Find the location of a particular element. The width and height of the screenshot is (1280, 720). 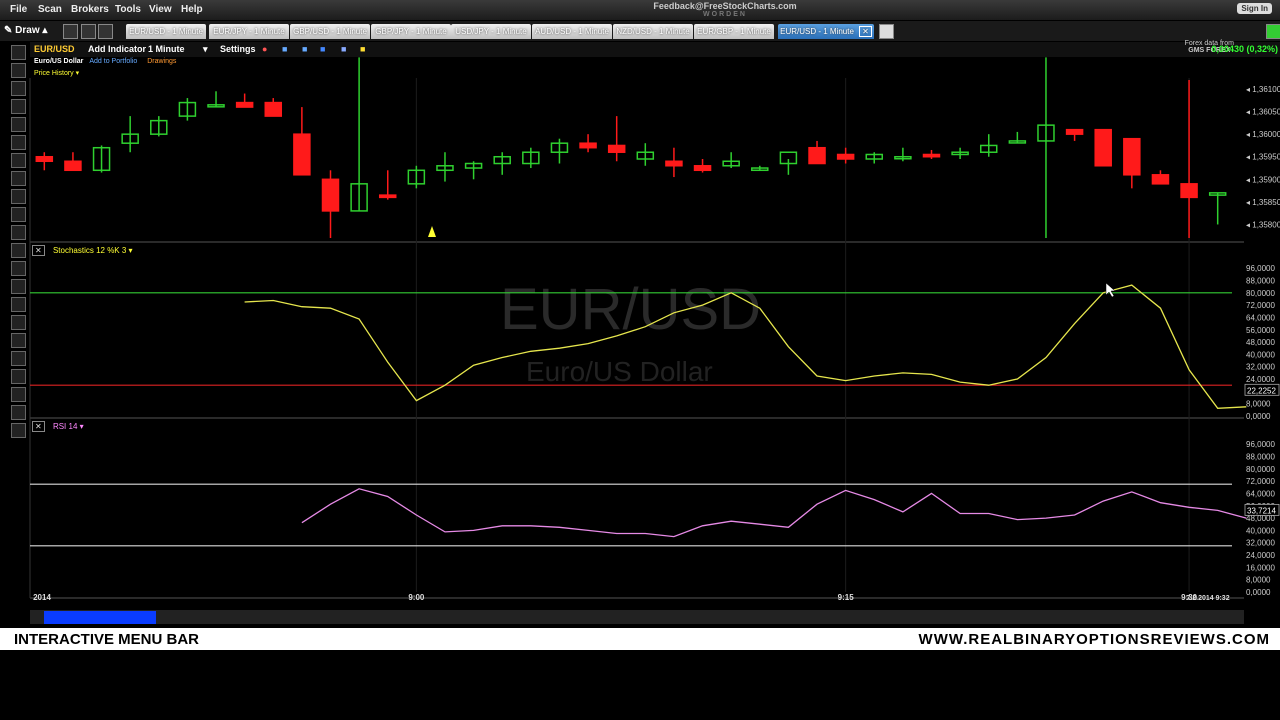

mouse-cursor-icon is located at coordinates (1110, 290).